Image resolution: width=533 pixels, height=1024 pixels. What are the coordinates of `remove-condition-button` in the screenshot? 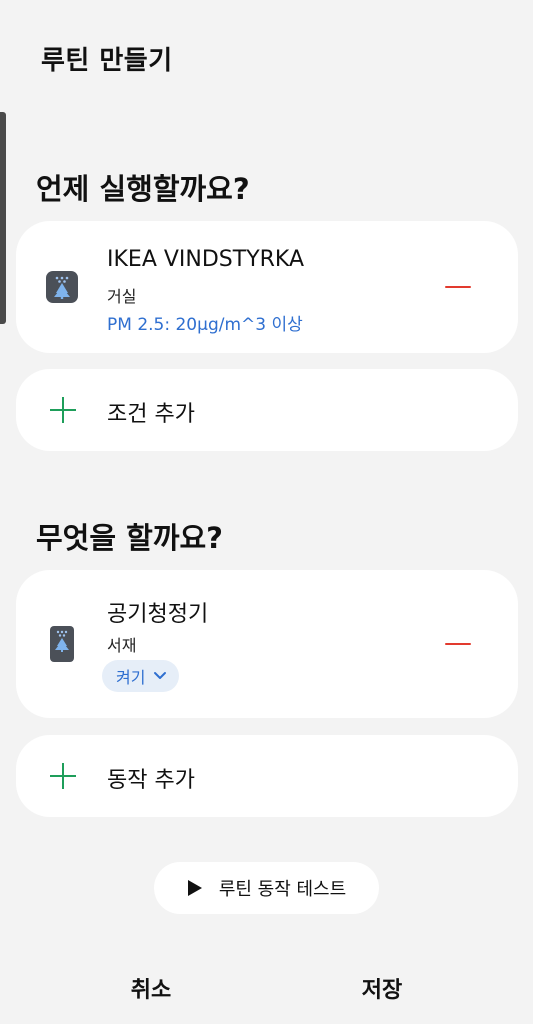 It's located at (458, 287).